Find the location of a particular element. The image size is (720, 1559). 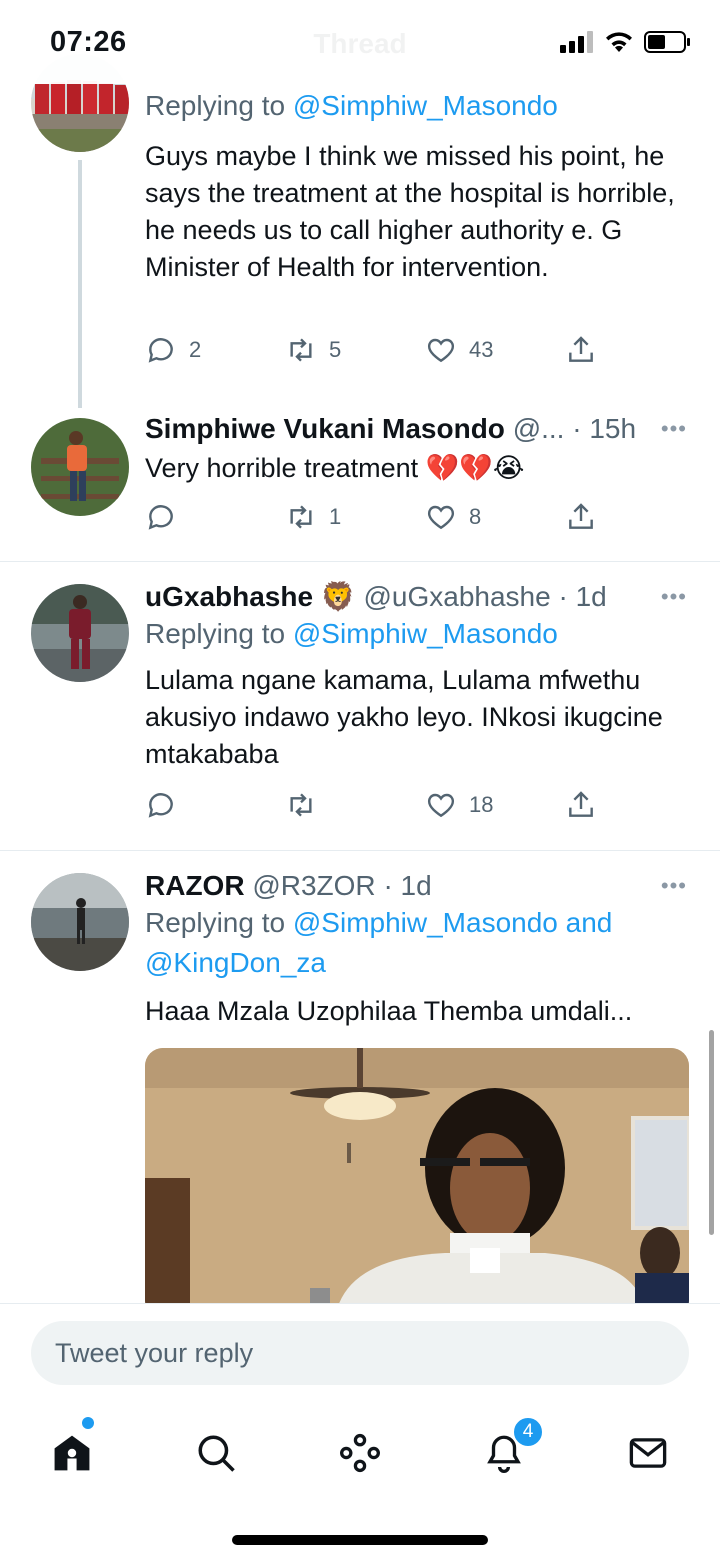

tab-home is located at coordinates (72, 1453).